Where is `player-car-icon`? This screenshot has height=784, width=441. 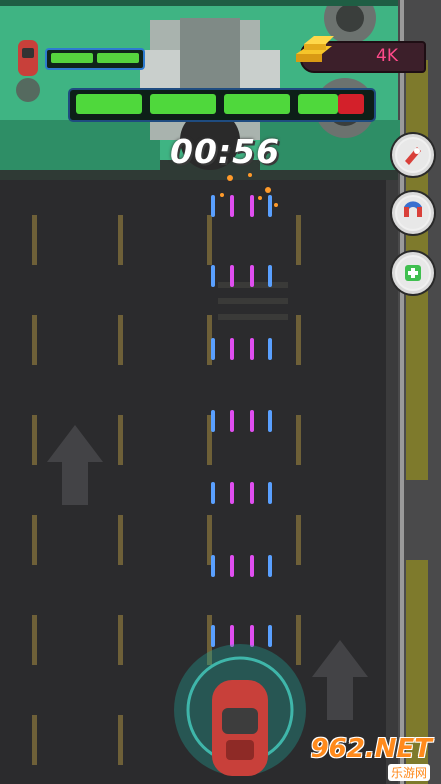 player-car-icon is located at coordinates (28, 58).